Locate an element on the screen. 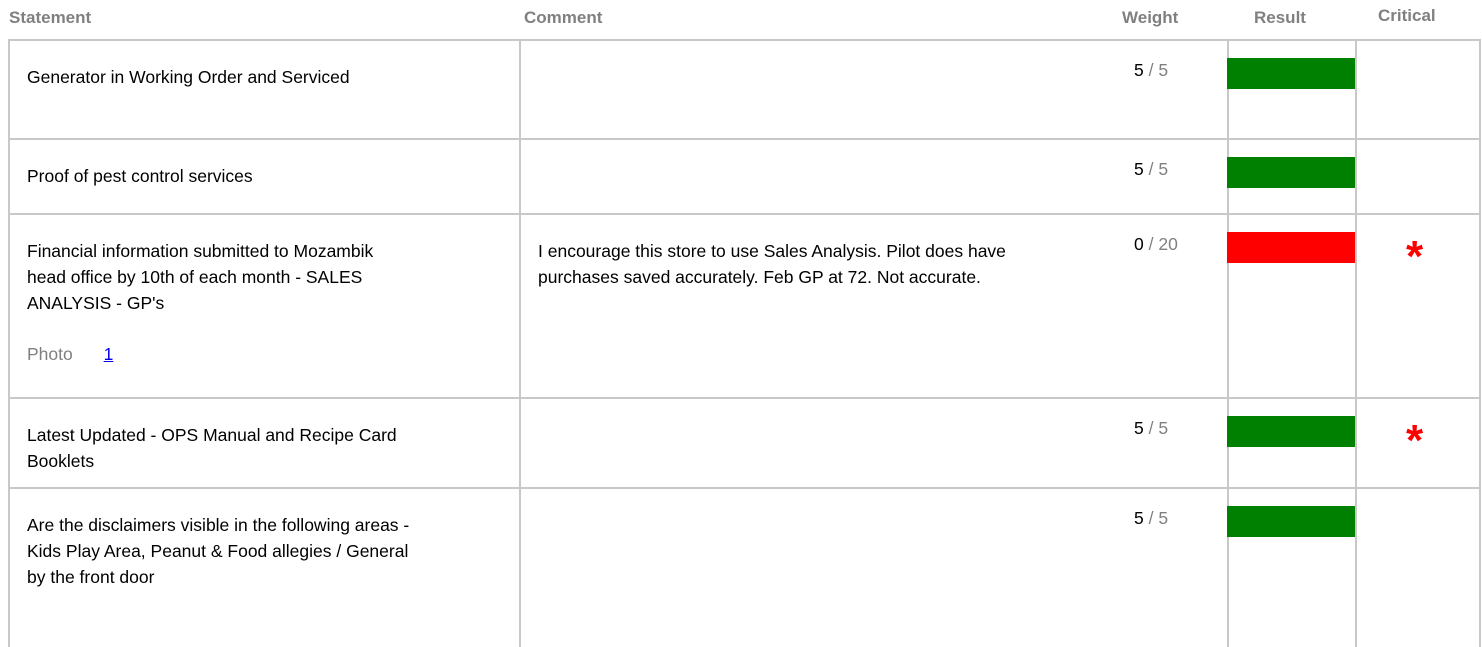 This screenshot has height=647, width=1482. result-fail-bar is located at coordinates (1291, 247).